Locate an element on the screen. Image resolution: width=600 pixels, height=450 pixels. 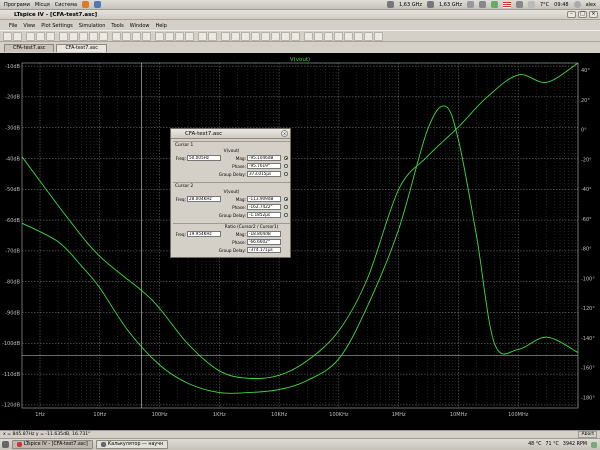
mail-tray-icon is located at coordinates (470, 4).